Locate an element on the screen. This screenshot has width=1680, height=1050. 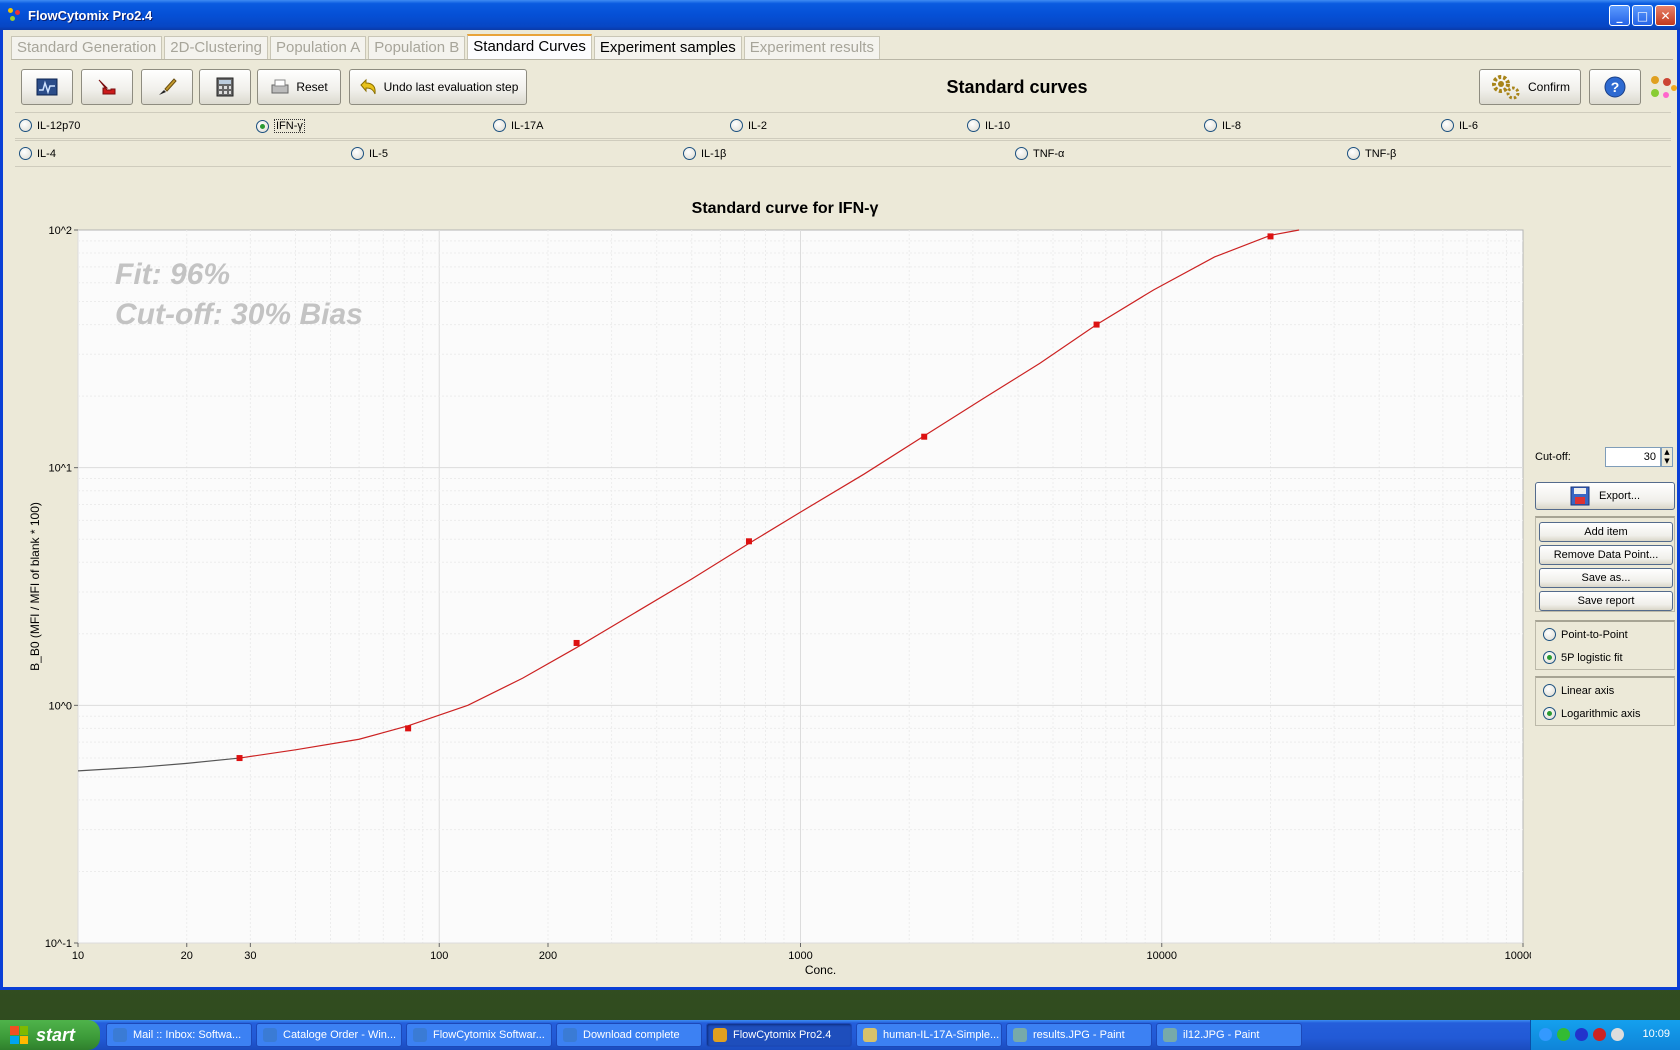
close-button: ✕ is located at coordinates (1665, 15).